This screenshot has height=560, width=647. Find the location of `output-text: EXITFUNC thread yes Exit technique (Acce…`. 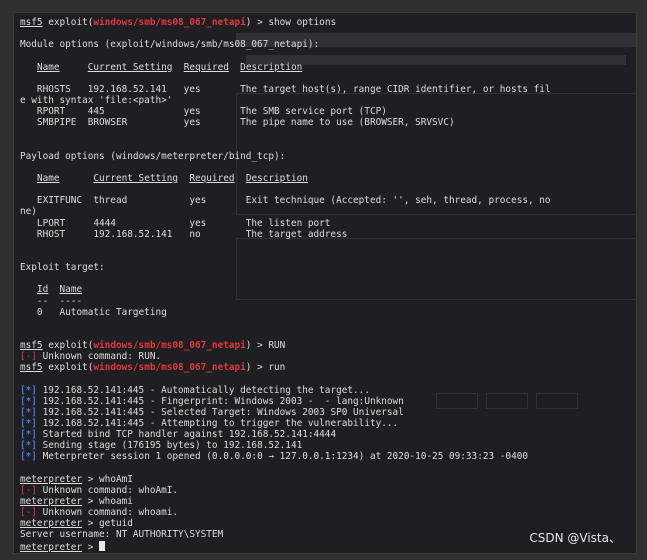

output-text: EXITFUNC thread yes Exit technique (Acce… is located at coordinates (285, 201).